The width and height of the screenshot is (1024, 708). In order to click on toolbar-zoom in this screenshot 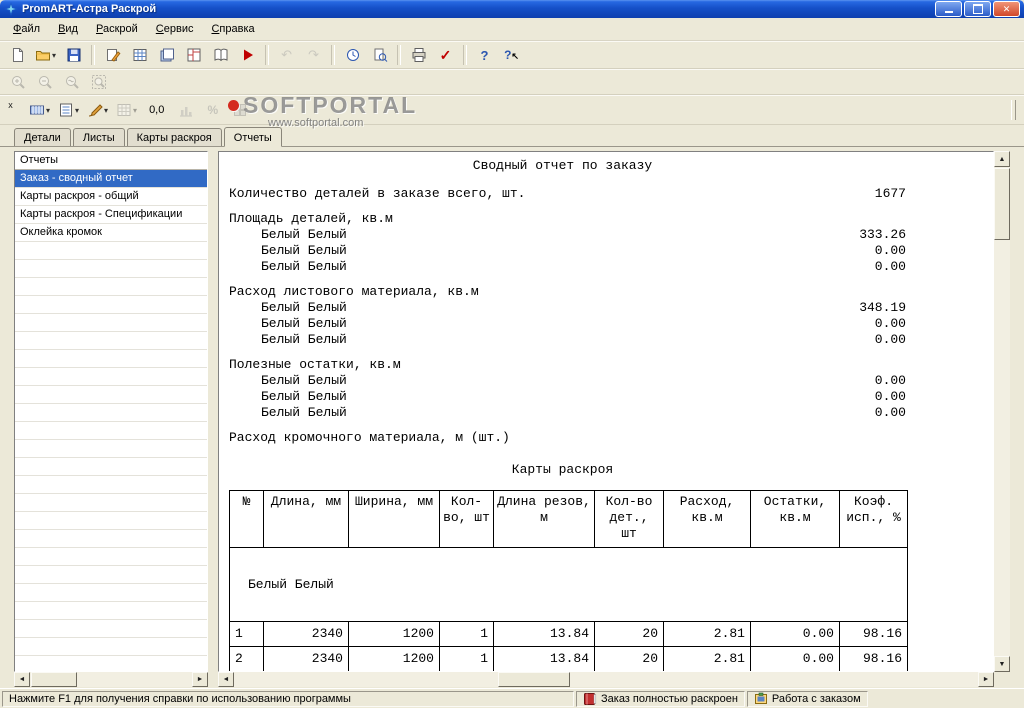, I will do `click(512, 82)`.